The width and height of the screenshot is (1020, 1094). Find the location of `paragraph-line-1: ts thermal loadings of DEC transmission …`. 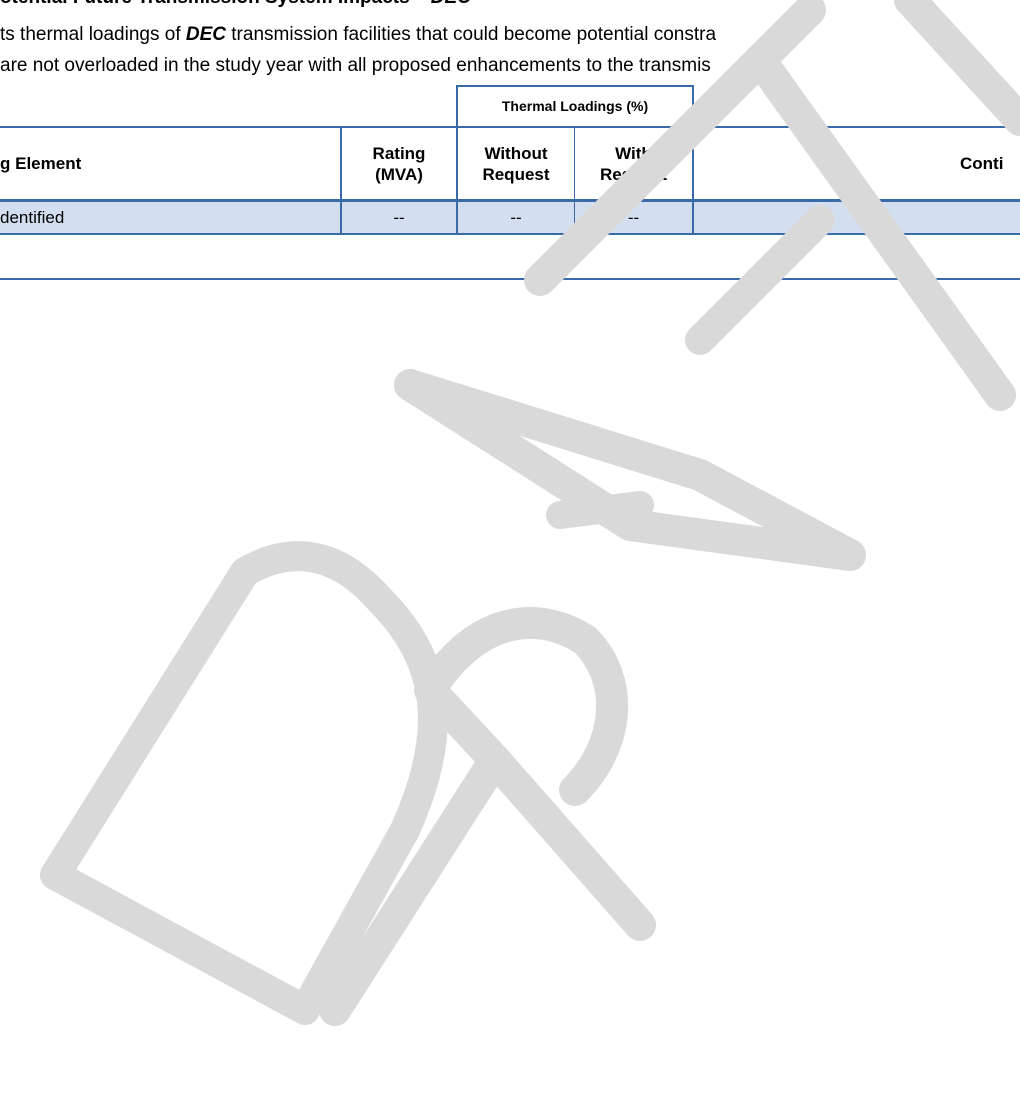

paragraph-line-1: ts thermal loadings of DEC transmission … is located at coordinates (358, 34).